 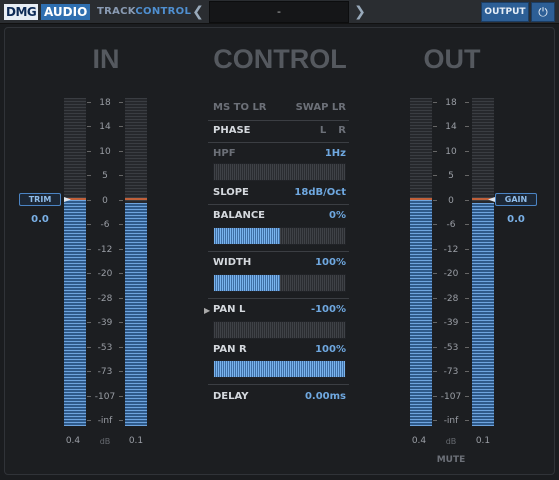 I want to click on pan-l-value: -100, so click(x=323, y=309).